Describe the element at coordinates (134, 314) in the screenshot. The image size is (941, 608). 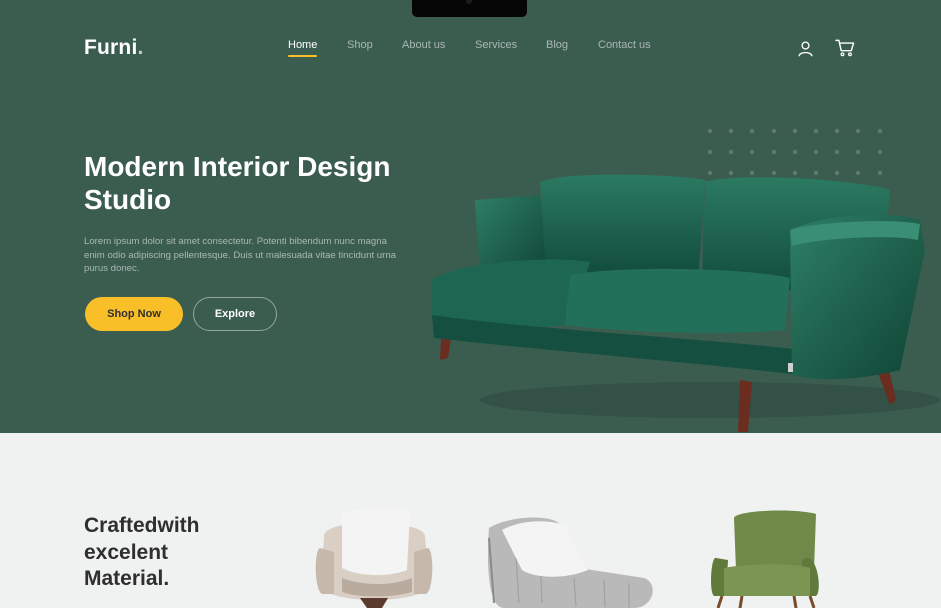
I see `shop-now-button: Shop Now` at that location.